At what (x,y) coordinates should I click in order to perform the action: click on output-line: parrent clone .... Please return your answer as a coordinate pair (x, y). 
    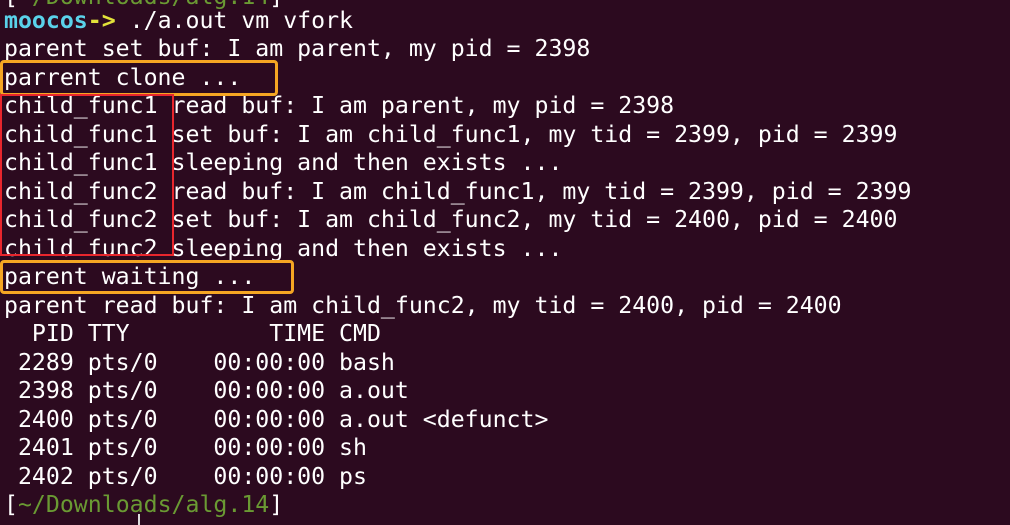
    Looking at the image, I should click on (123, 77).